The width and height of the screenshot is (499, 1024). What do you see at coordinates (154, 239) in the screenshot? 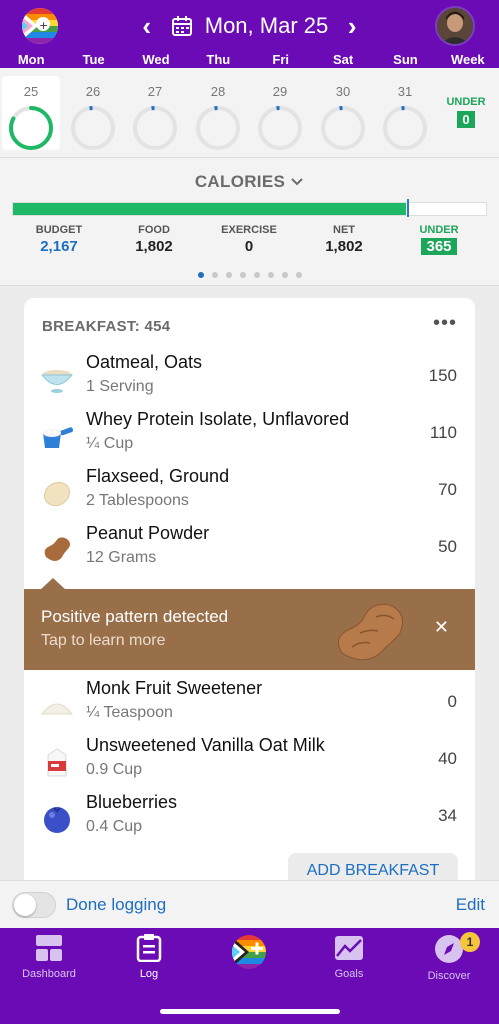
I see `stat-food: FOOD 1,802` at bounding box center [154, 239].